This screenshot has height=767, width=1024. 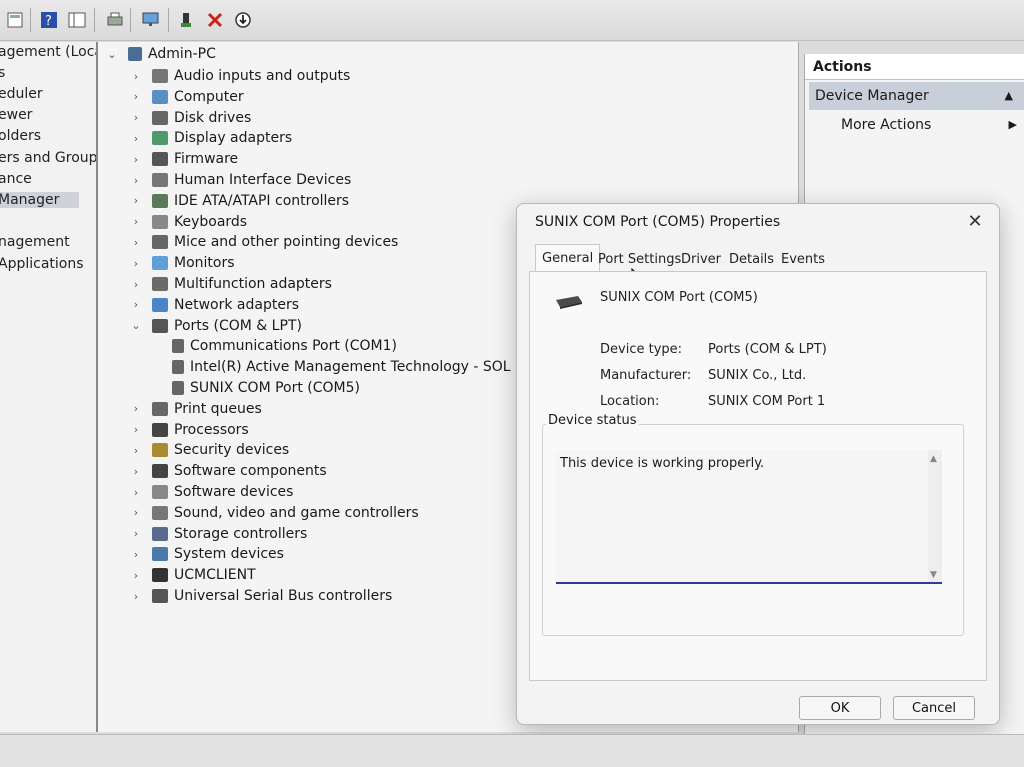 I want to click on software-component-icon, so click(x=160, y=471).